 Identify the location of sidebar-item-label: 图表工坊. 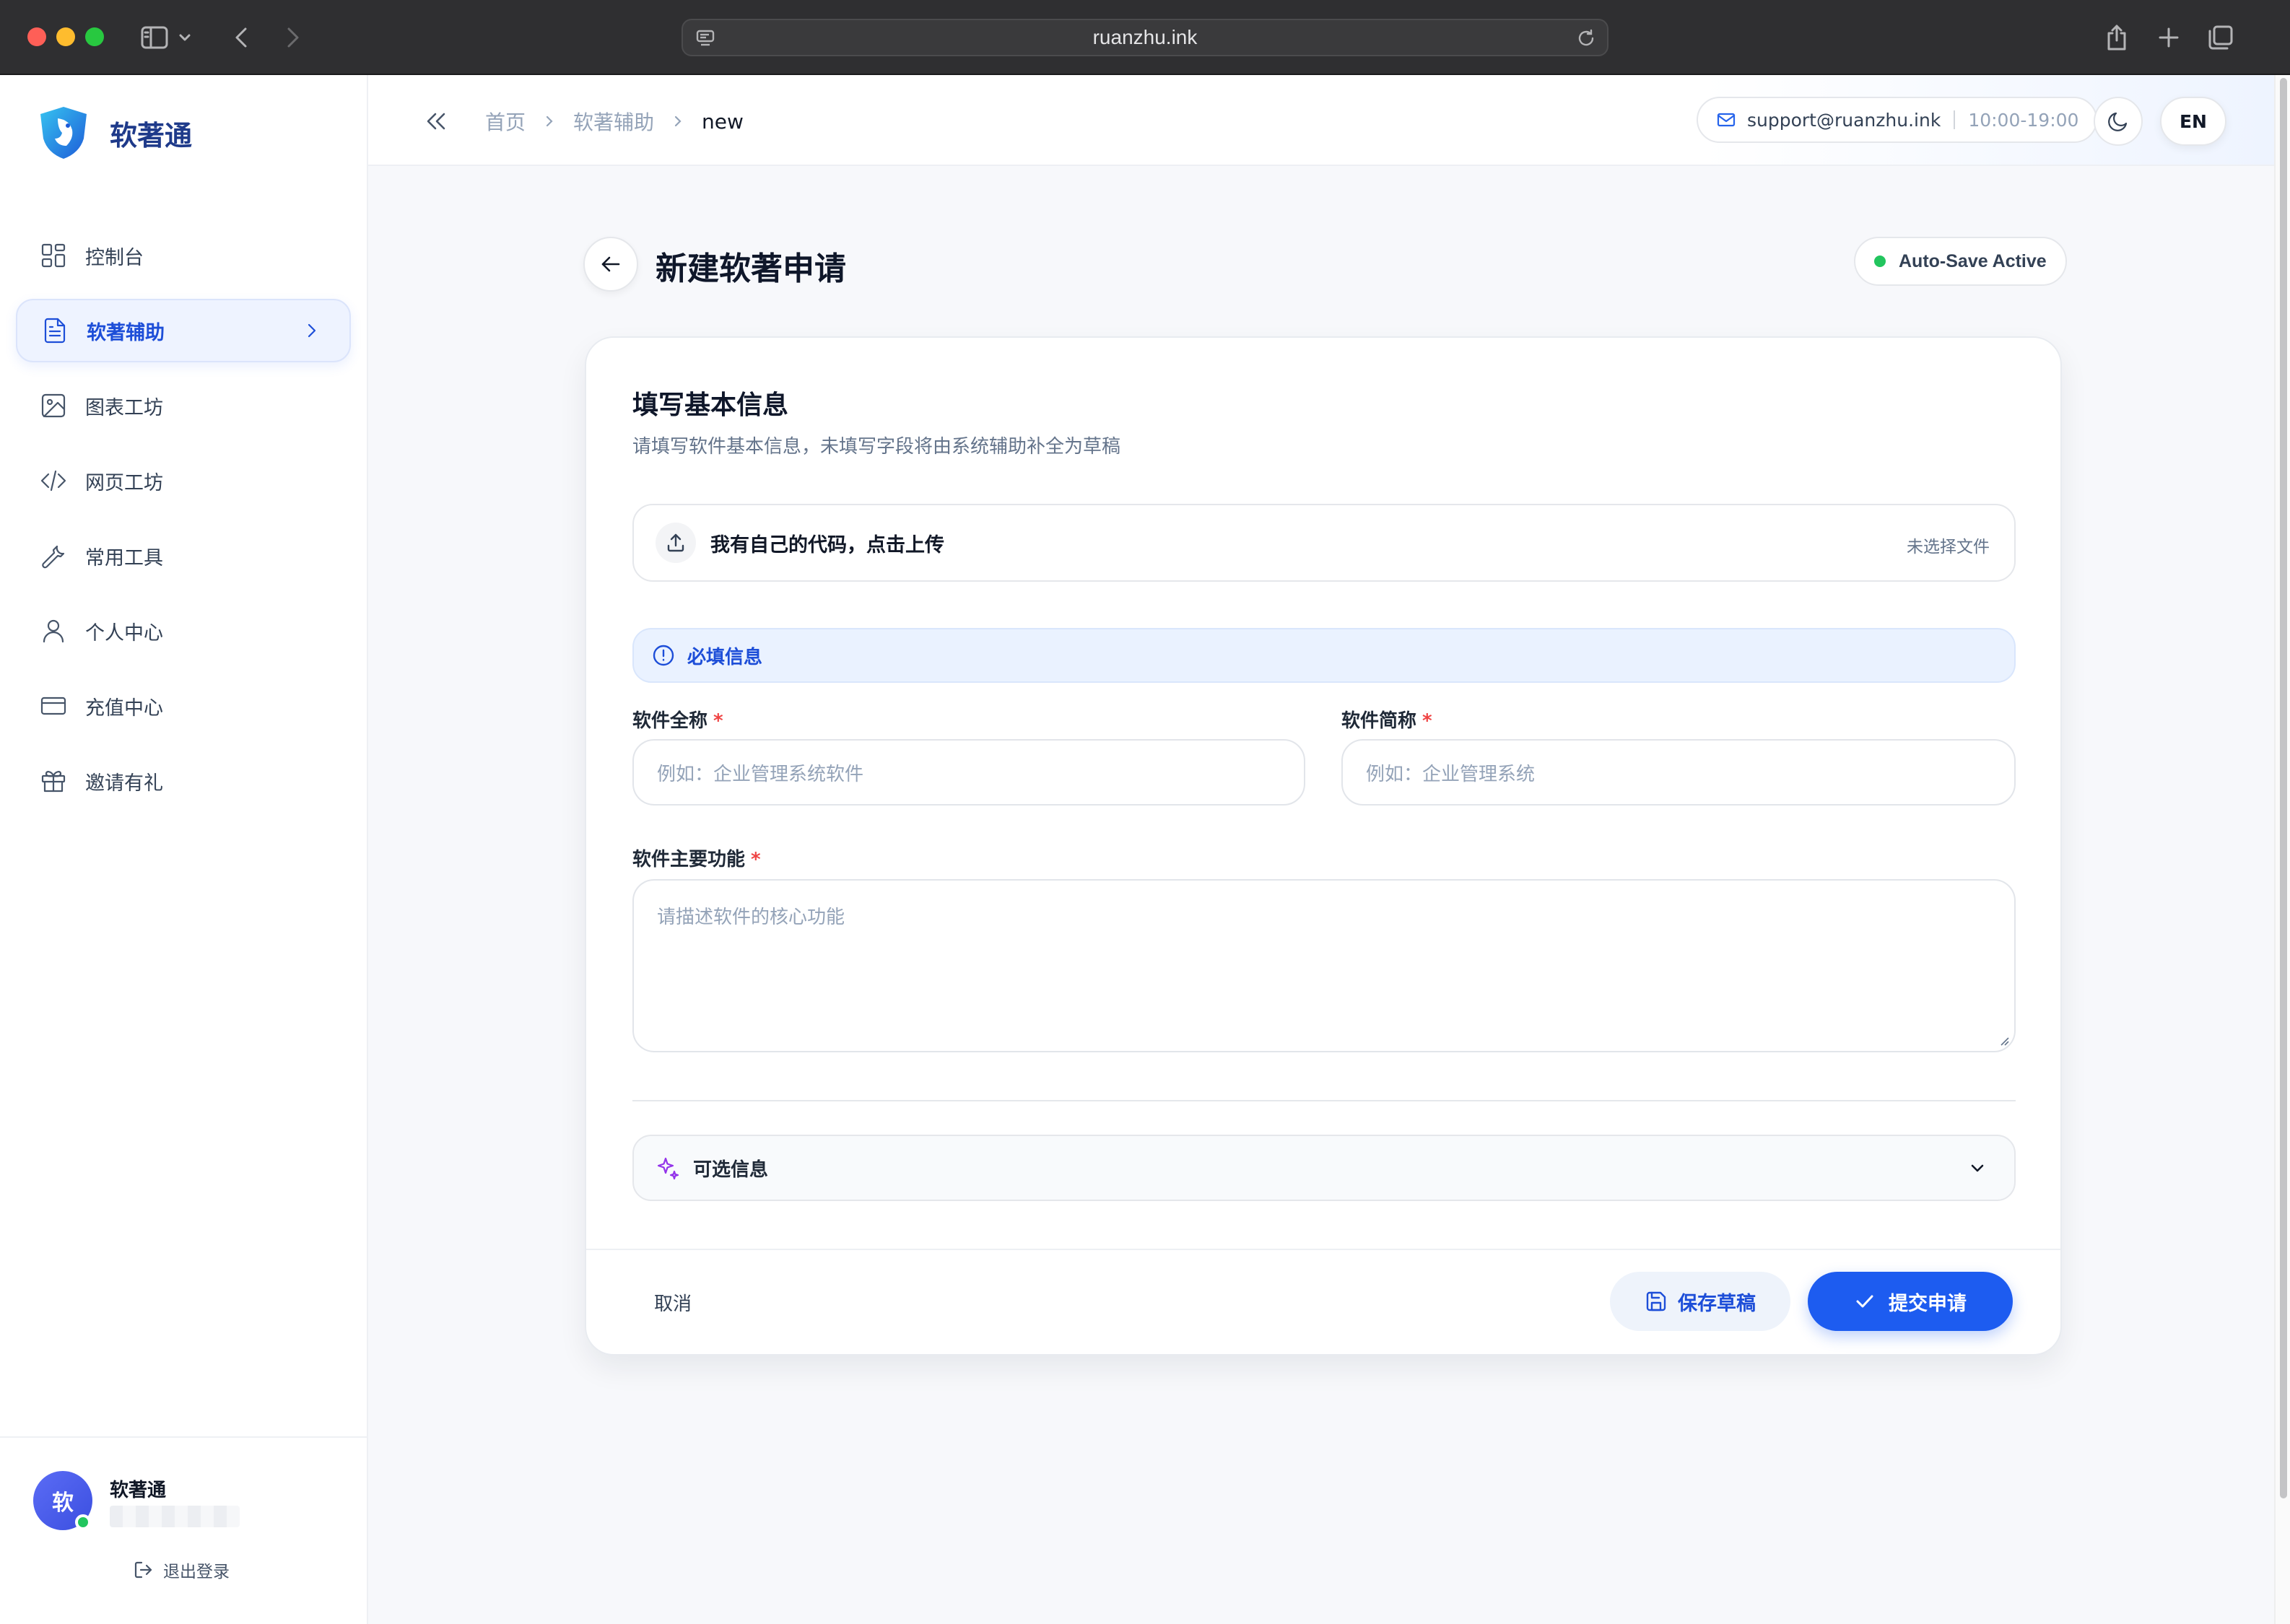
(124, 407).